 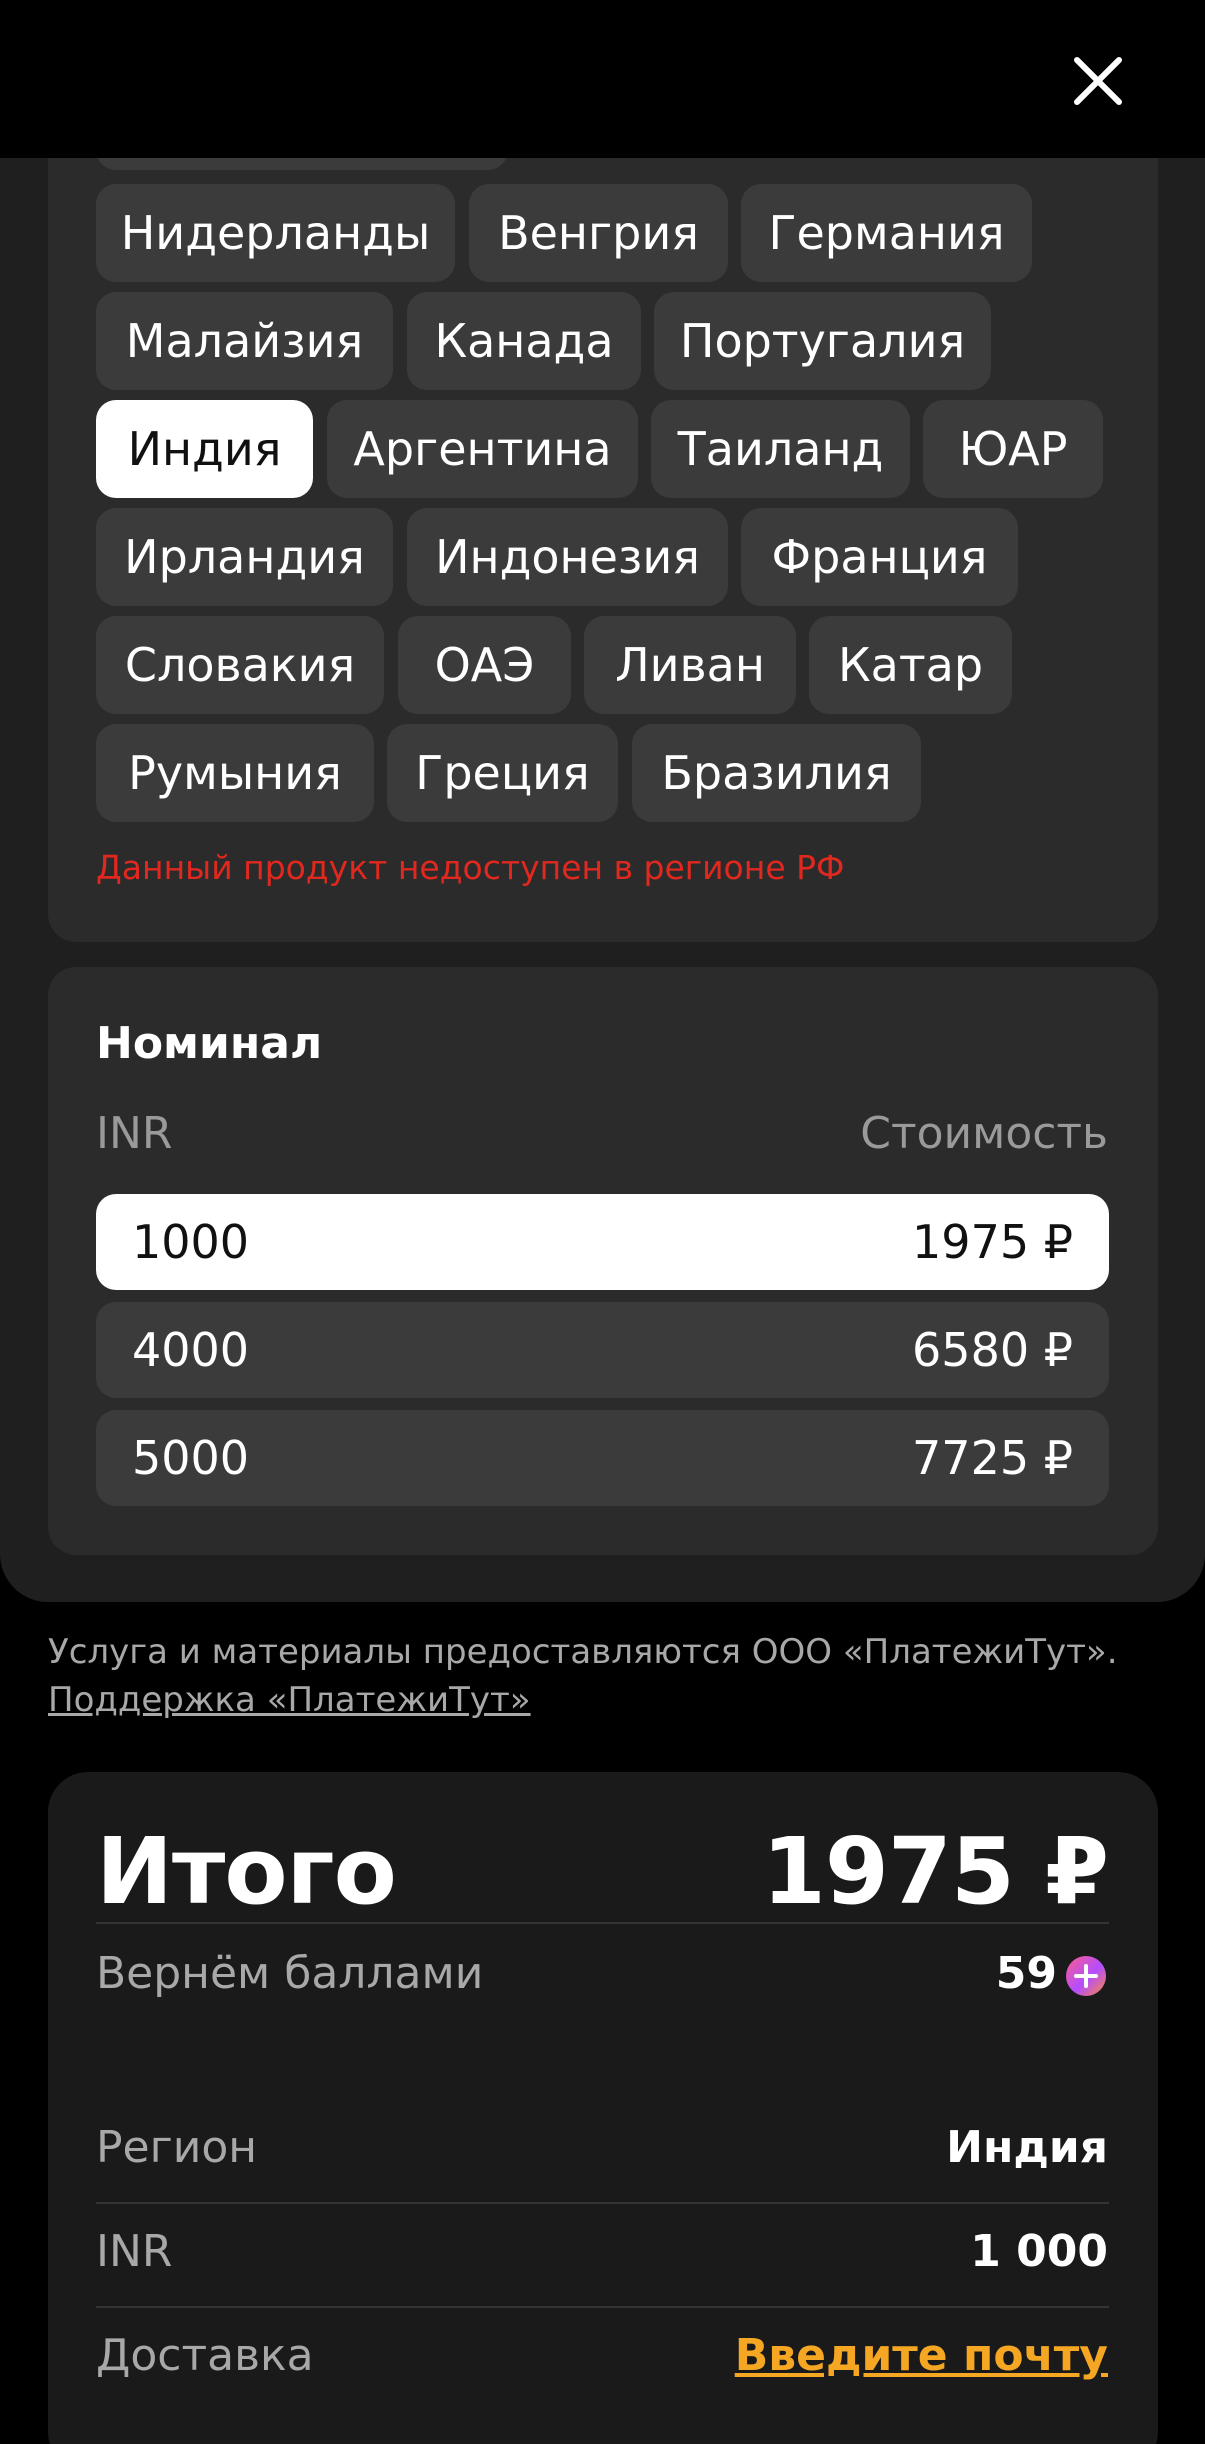 I want to click on region-unavailable-warning: Данный продукт недоступен в регионе РФ, so click(x=470, y=867).